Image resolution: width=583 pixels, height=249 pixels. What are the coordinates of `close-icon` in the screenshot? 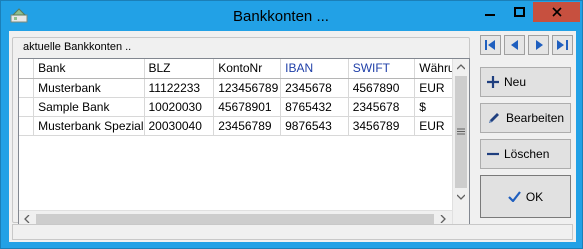 It's located at (556, 12).